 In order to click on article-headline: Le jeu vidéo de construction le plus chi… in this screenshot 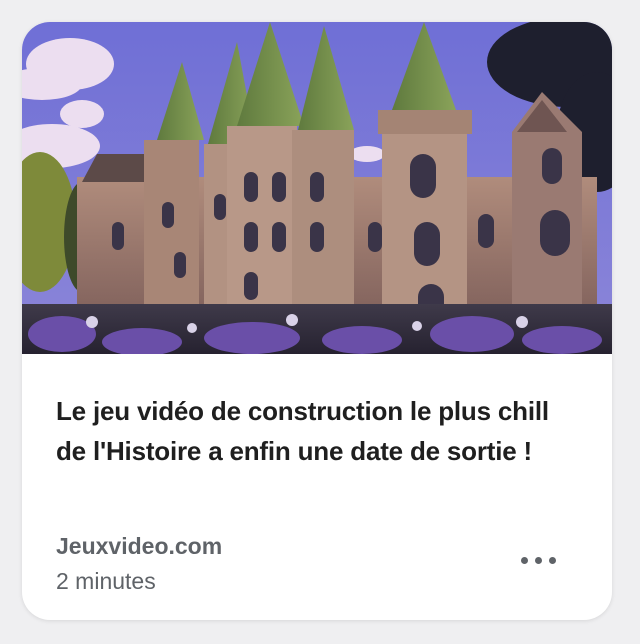, I will do `click(316, 431)`.